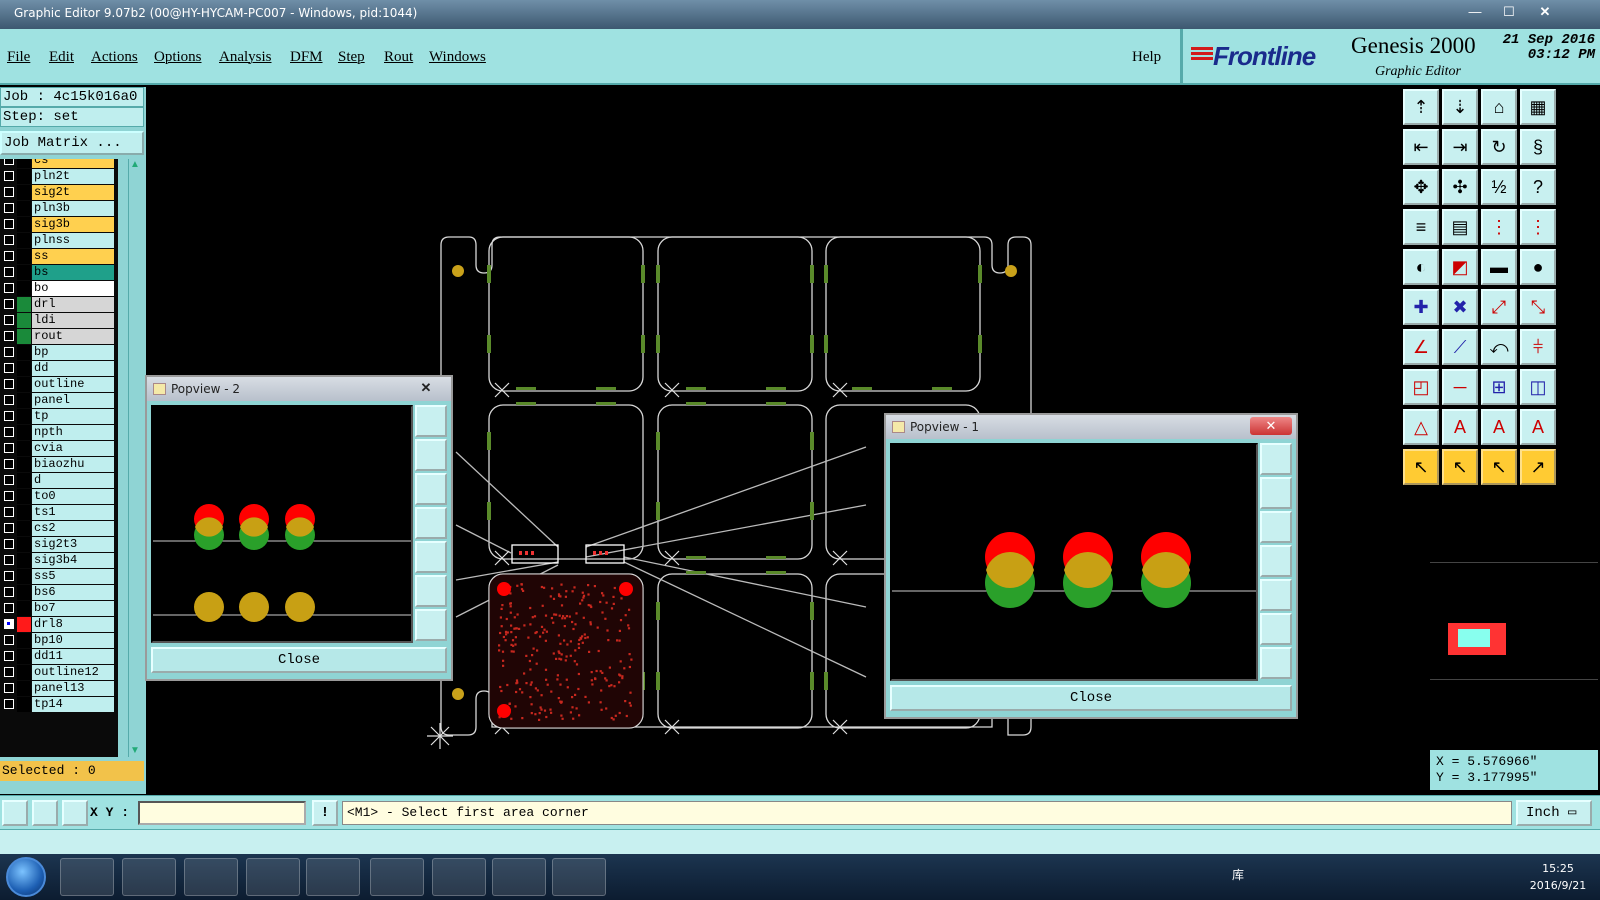  I want to click on toolbar-tool-6-icon: ⇥, so click(1460, 147).